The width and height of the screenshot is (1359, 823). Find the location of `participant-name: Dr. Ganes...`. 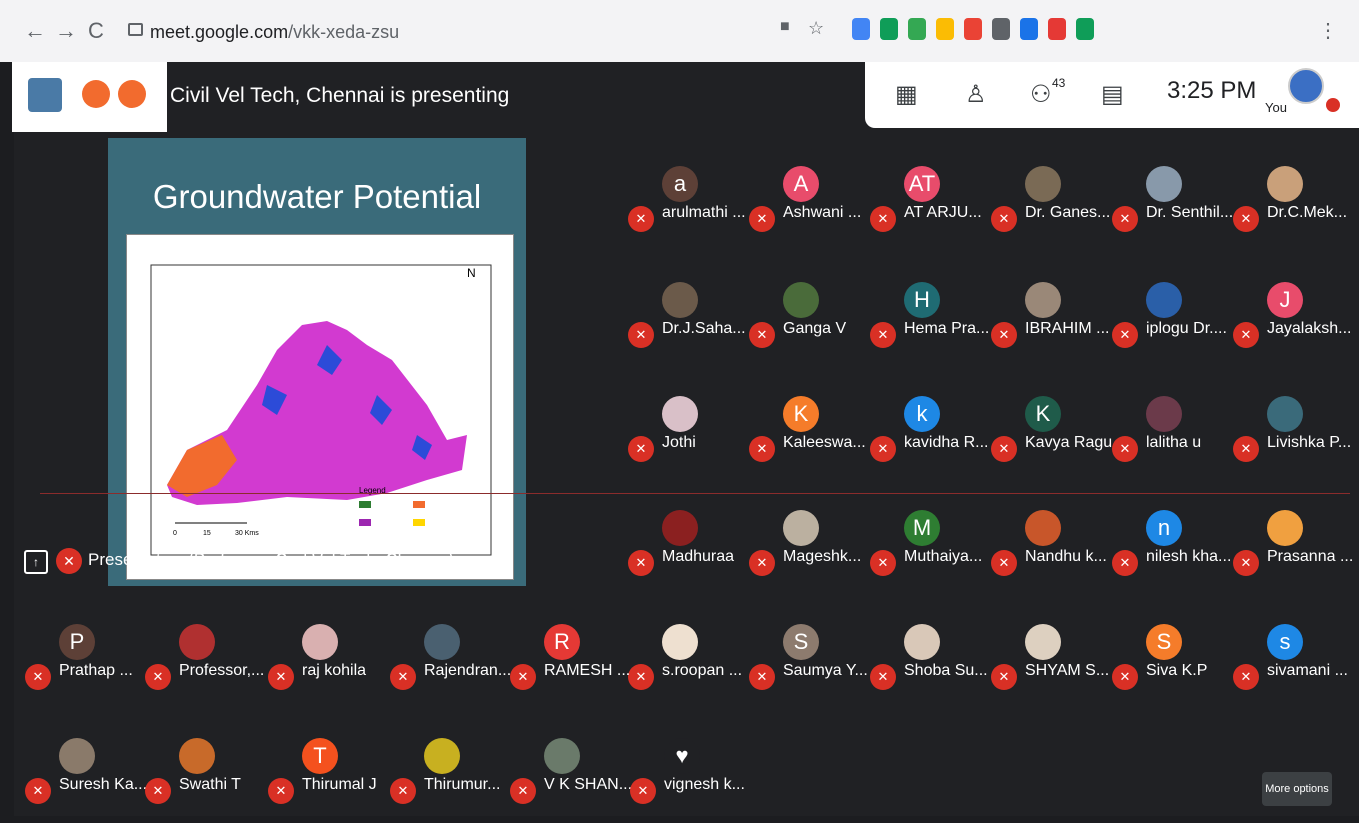

participant-name: Dr. Ganes... is located at coordinates (1068, 212).